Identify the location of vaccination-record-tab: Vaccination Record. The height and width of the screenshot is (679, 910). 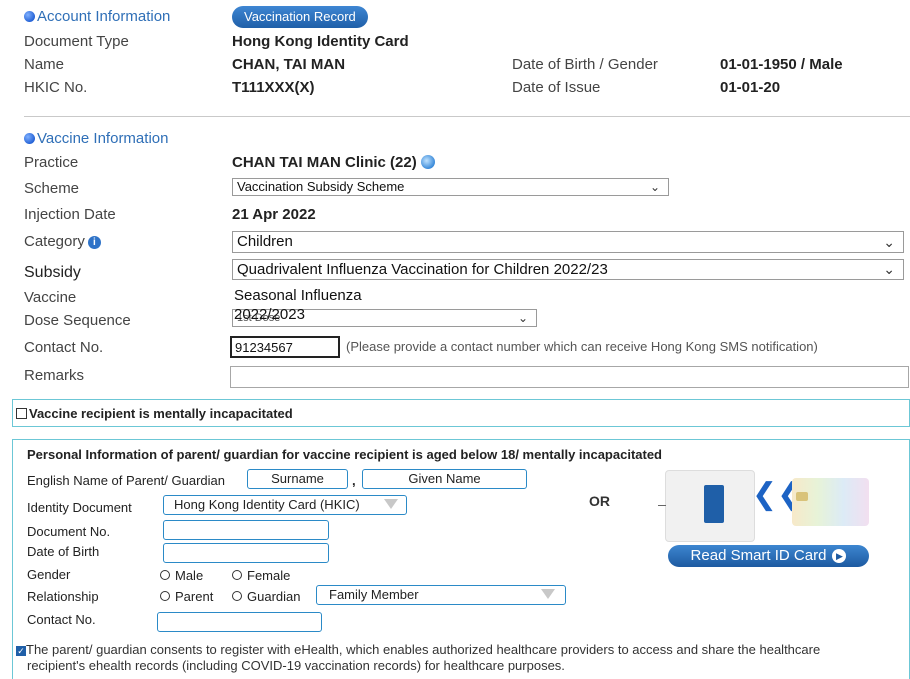
(300, 17).